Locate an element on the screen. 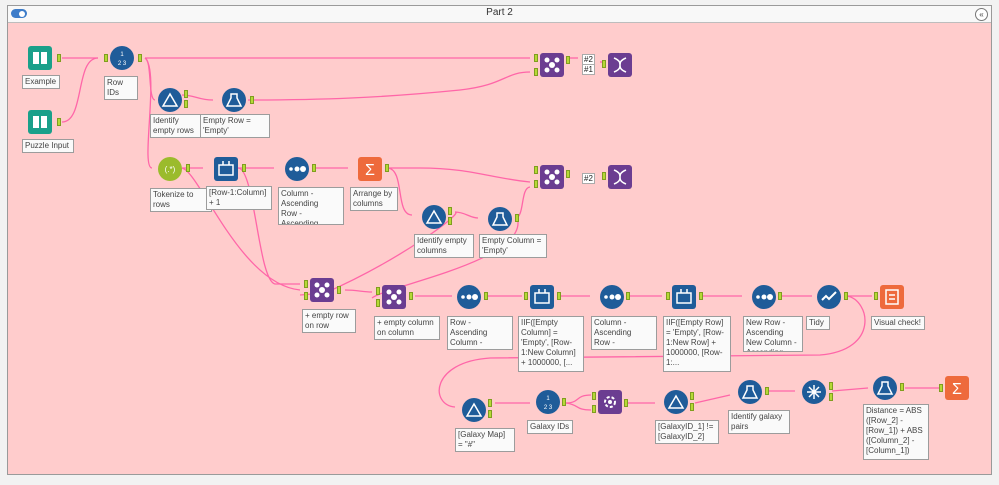 This screenshot has height=485, width=999. tool-label: Identify galaxy pairs is located at coordinates (759, 422).